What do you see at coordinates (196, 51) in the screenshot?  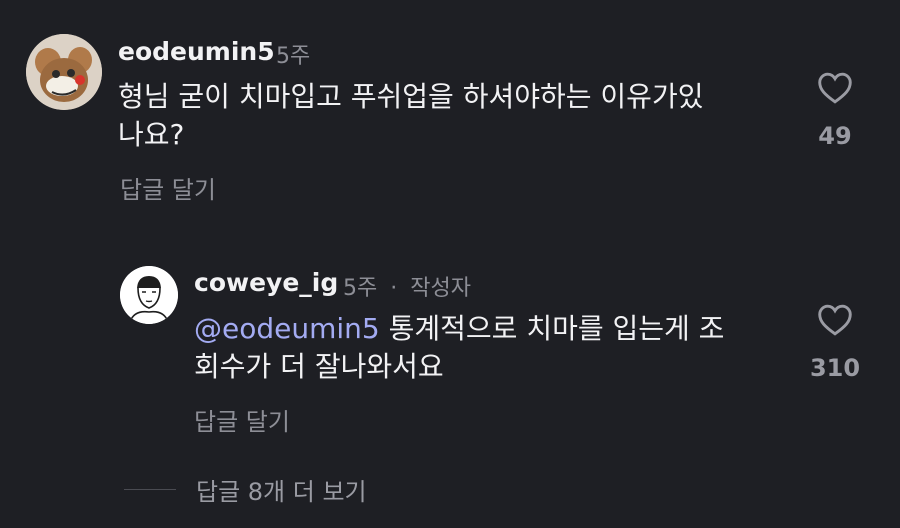 I see `comment-username: eodeumin5` at bounding box center [196, 51].